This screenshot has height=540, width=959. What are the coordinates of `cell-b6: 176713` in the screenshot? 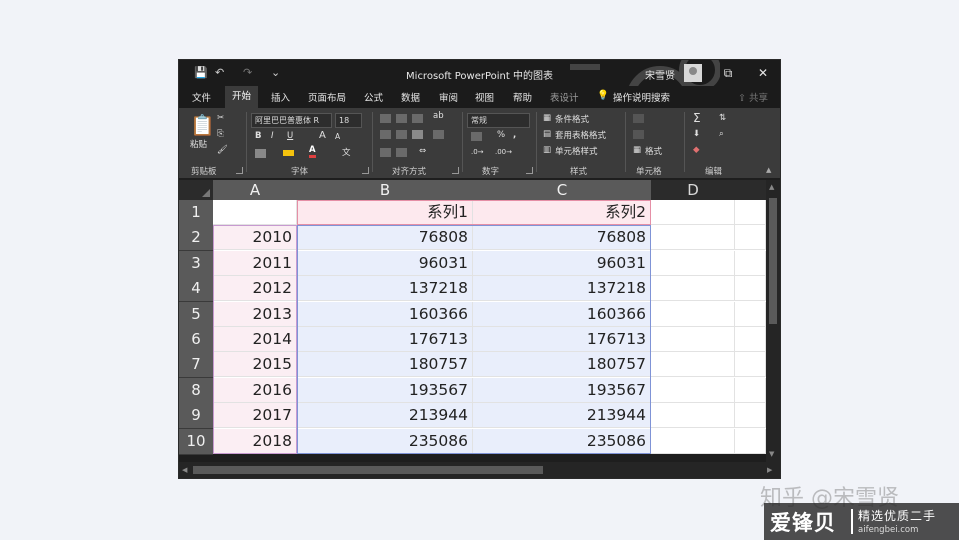 It's located at (385, 339).